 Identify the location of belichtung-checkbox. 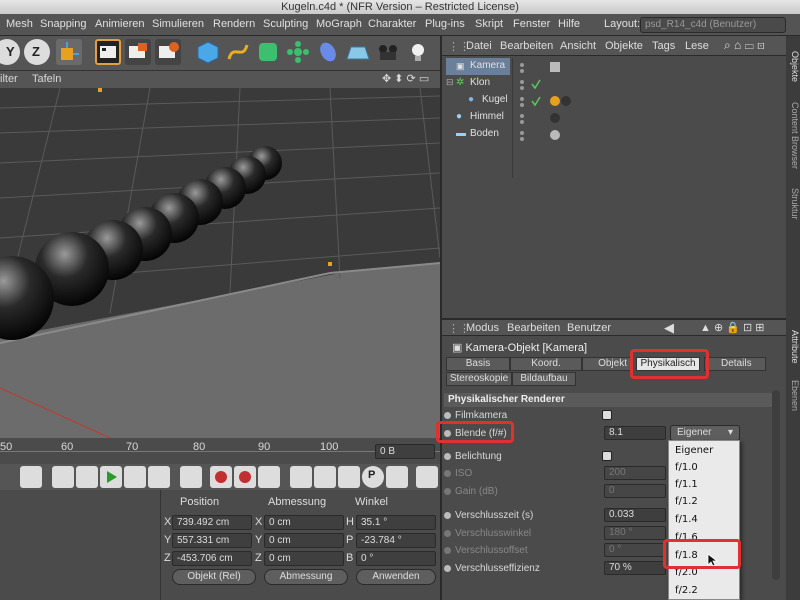
(607, 456).